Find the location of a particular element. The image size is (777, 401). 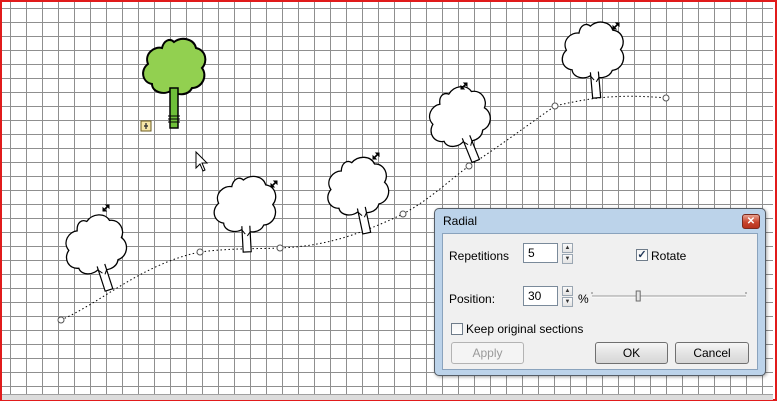

position-stepper: ▲ ▼ is located at coordinates (567, 296).